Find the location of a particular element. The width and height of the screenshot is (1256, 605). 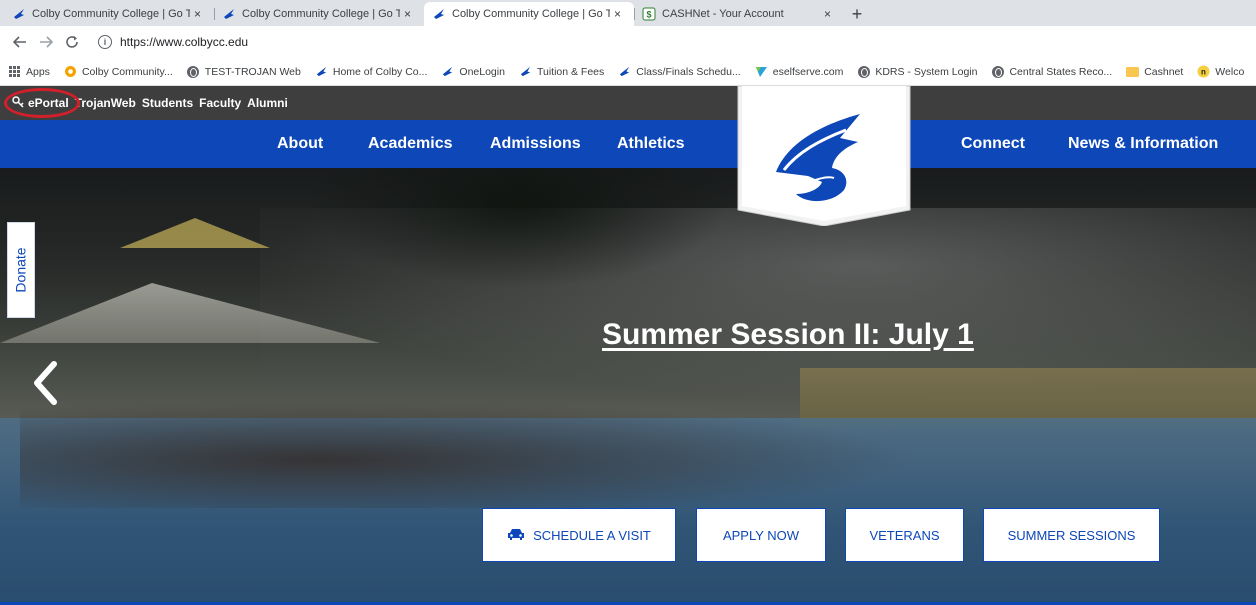

browser-toolbar: i https://www.colbycc.edu is located at coordinates (628, 42).